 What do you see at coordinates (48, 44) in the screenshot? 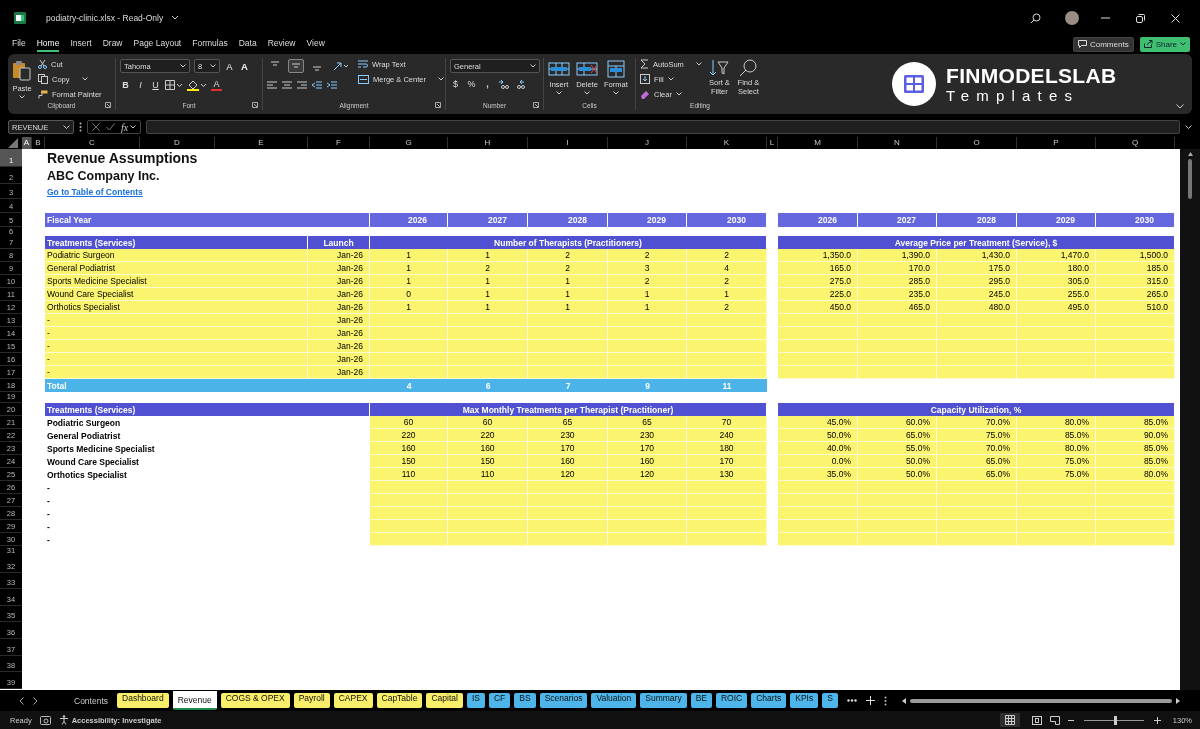
I see `menu-tab: Home` at bounding box center [48, 44].